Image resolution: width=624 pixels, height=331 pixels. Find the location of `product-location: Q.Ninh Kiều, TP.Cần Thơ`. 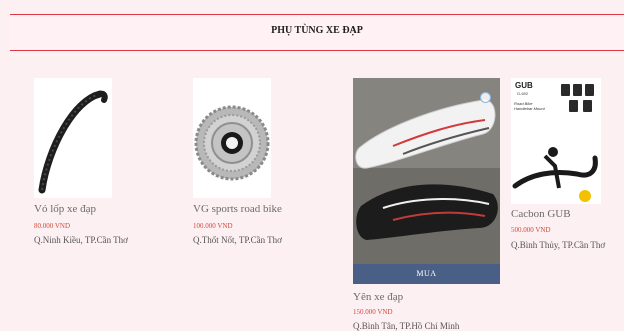

product-location: Q.Ninh Kiều, TP.Cần Thơ is located at coordinates (81, 240).